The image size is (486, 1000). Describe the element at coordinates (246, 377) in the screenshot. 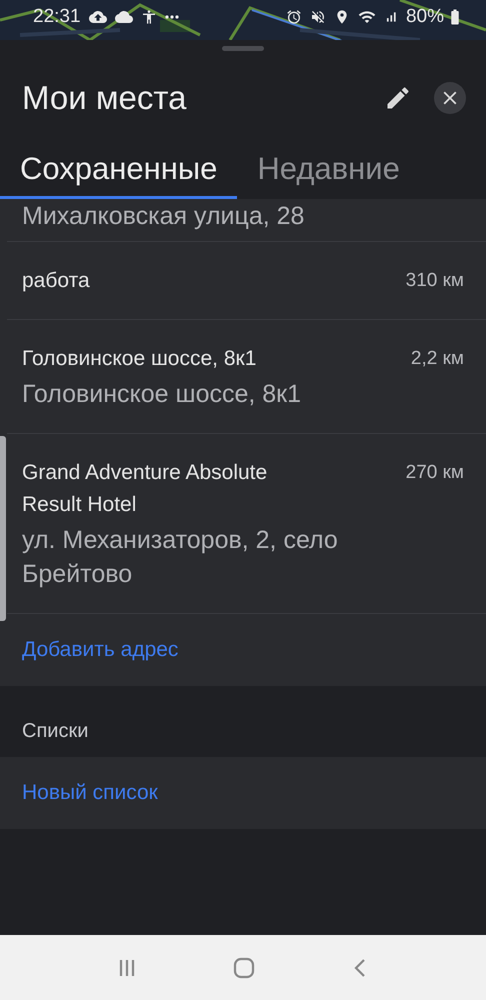

I see `place-item: Головинское шоссе, 8к1 2,2 км Головинское шоссе, 8к1` at that location.